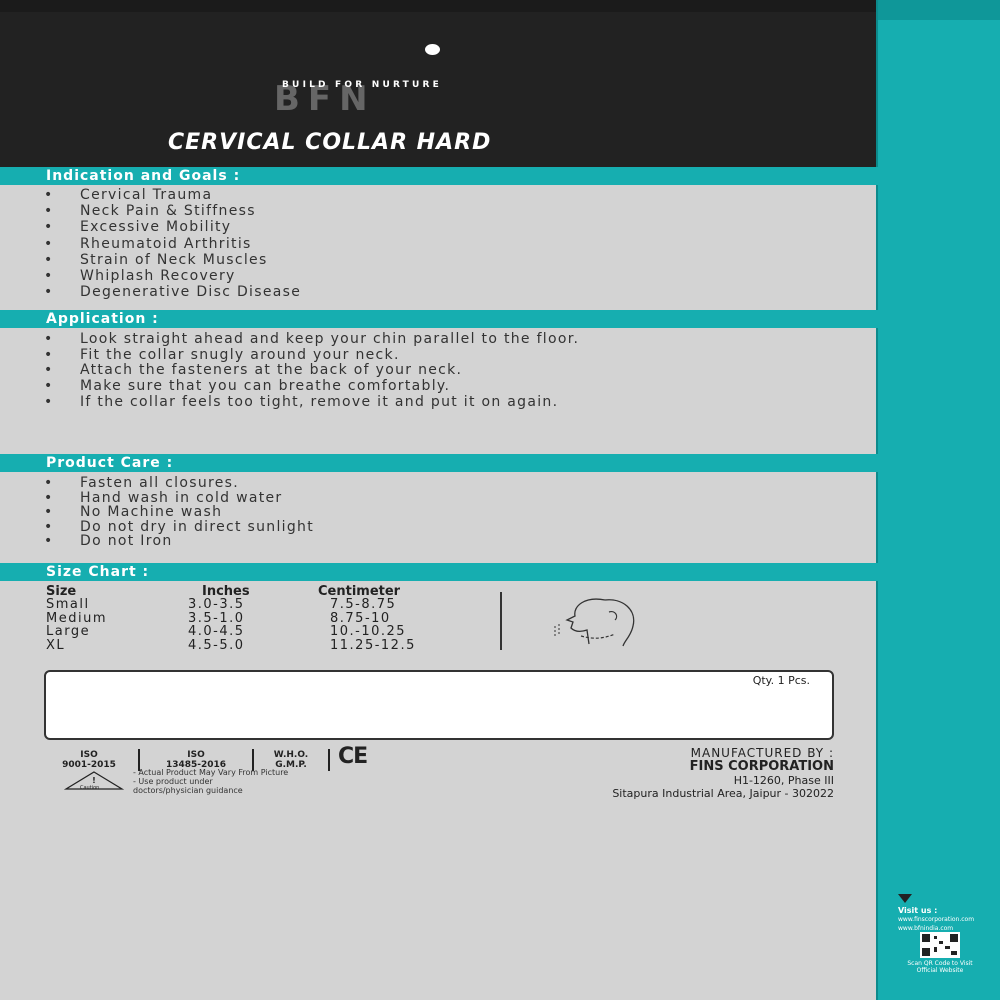 This screenshot has height=1000, width=1000. What do you see at coordinates (353, 756) in the screenshot?
I see `ce-mark: CE` at bounding box center [353, 756].